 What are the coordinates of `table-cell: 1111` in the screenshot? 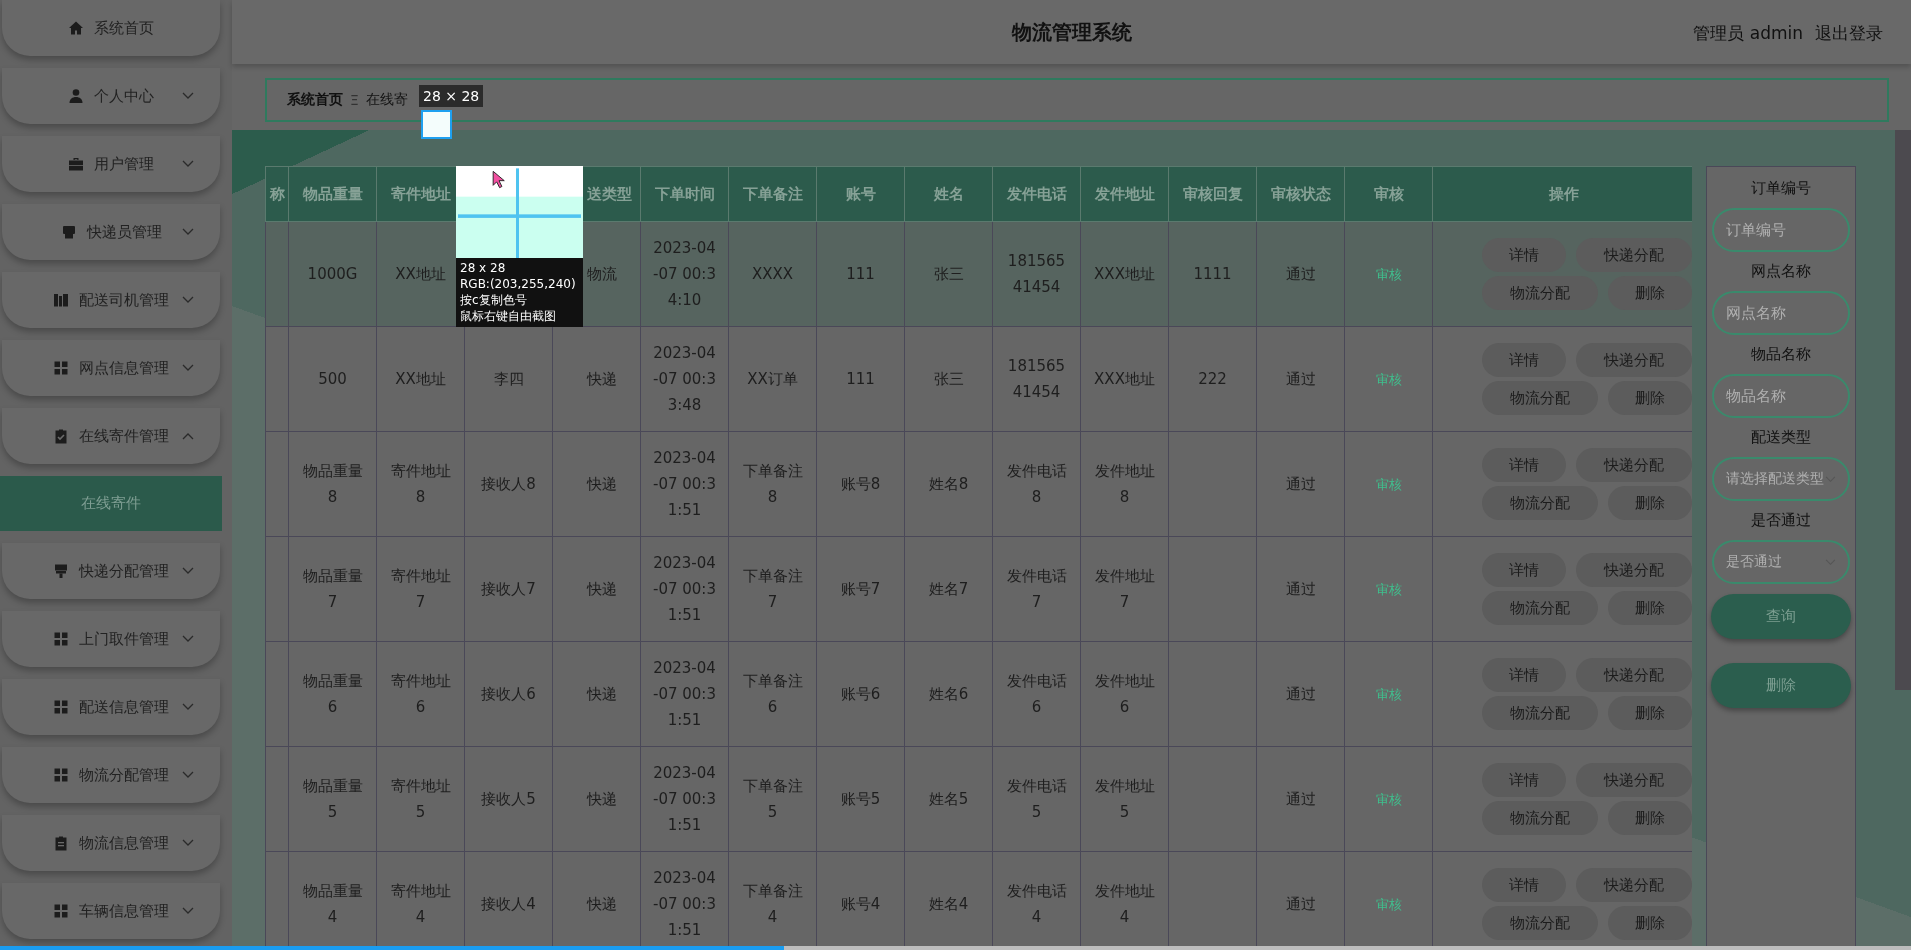 It's located at (1212, 274).